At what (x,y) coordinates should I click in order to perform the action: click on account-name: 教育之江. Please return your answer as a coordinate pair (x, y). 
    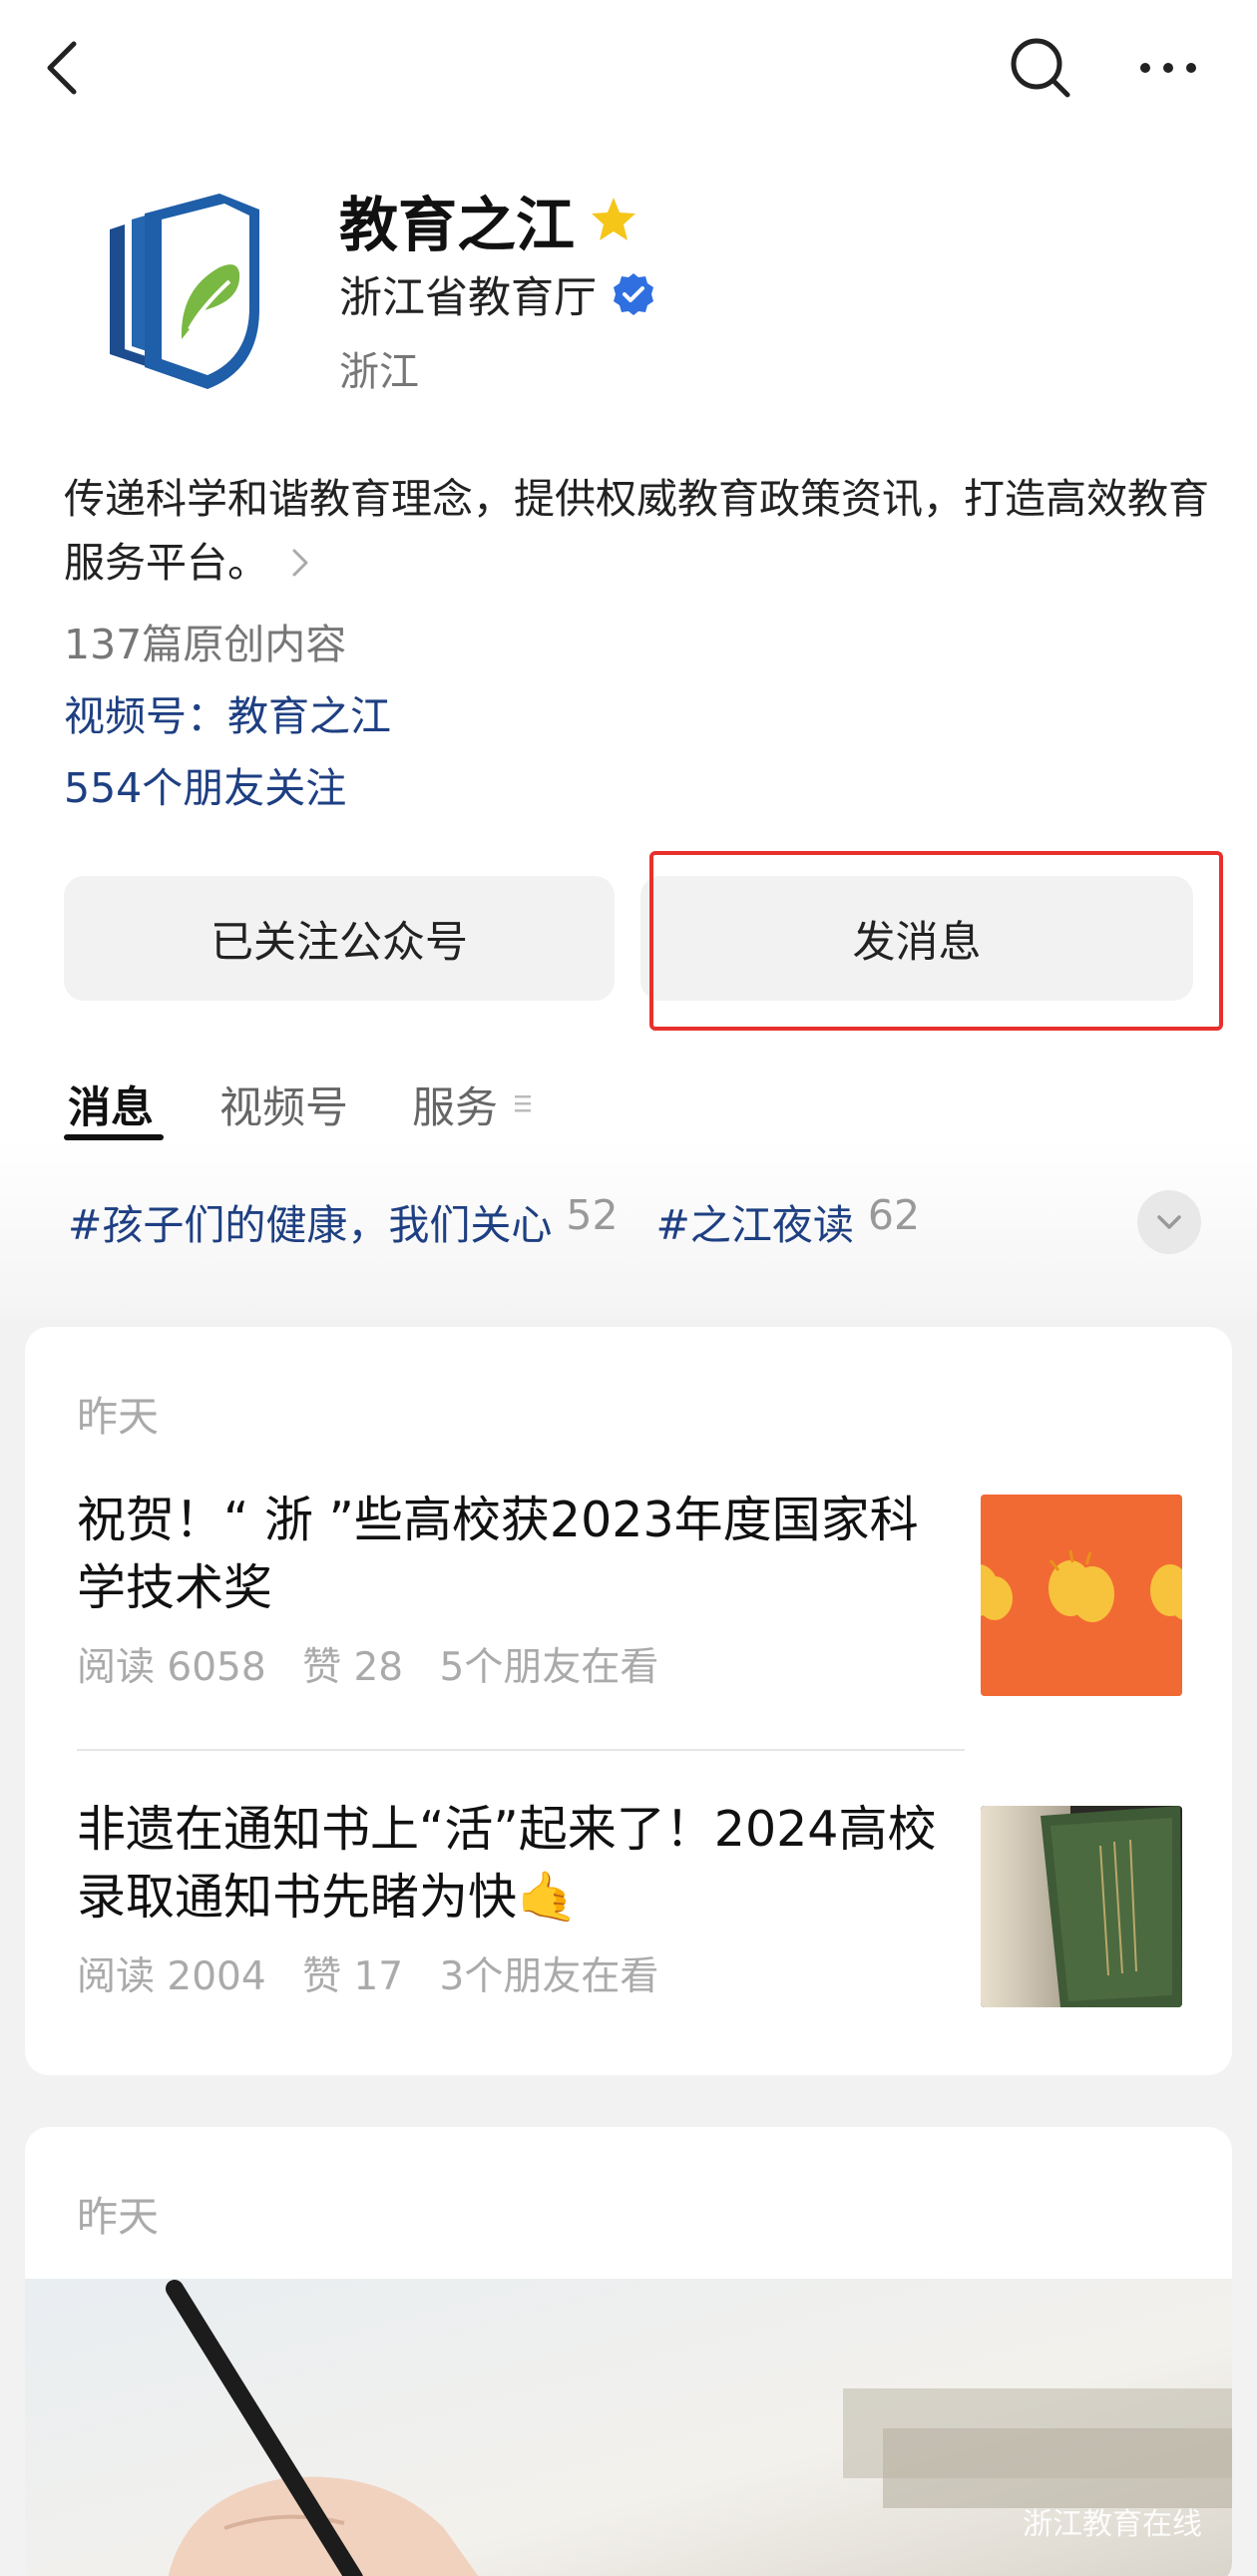
    Looking at the image, I should click on (457, 224).